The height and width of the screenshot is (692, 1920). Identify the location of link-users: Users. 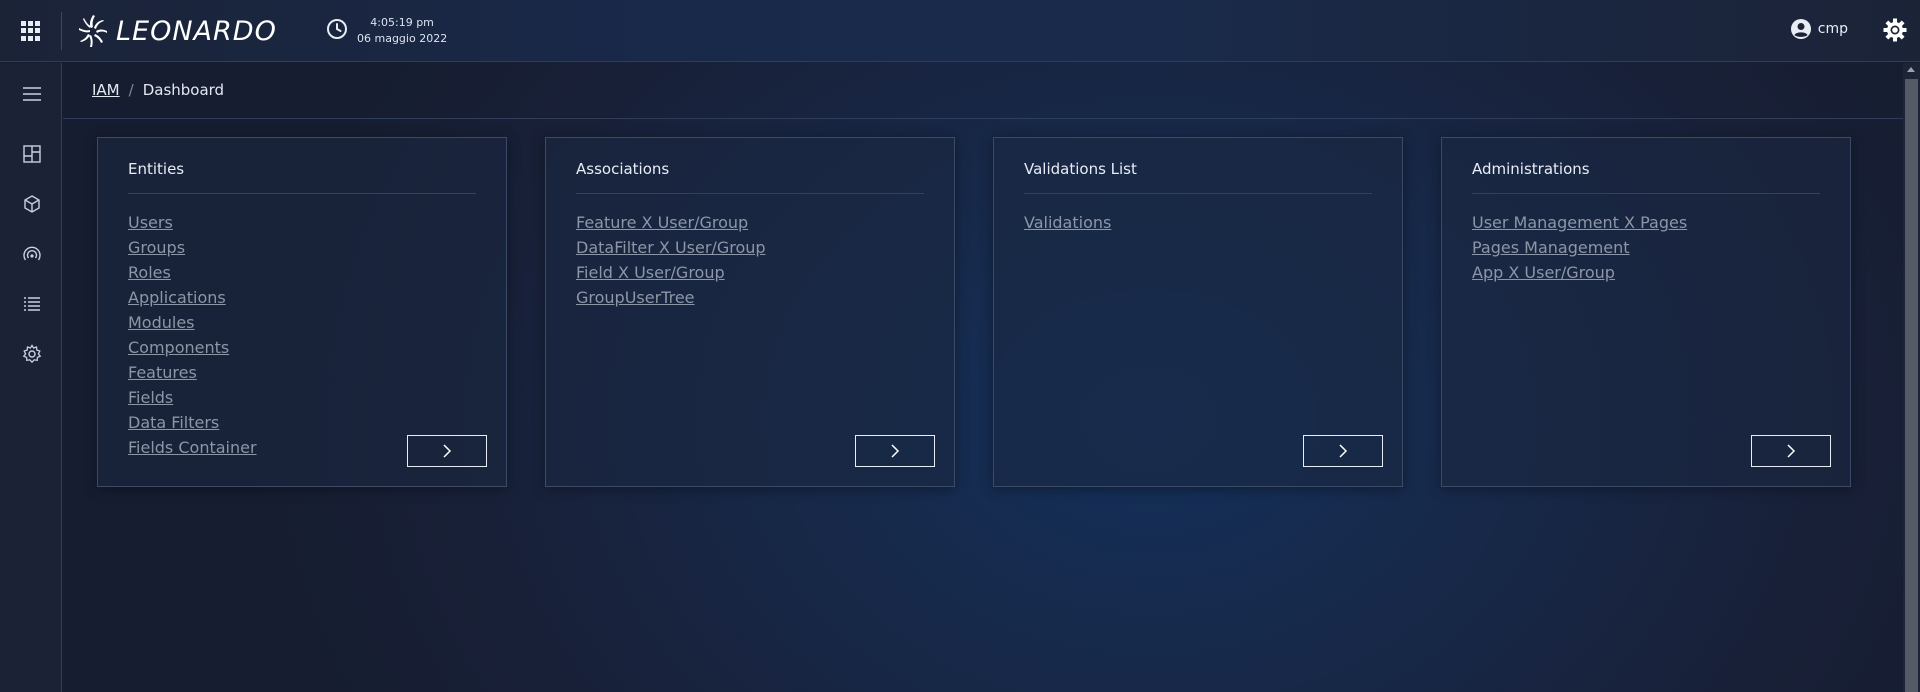
(192, 222).